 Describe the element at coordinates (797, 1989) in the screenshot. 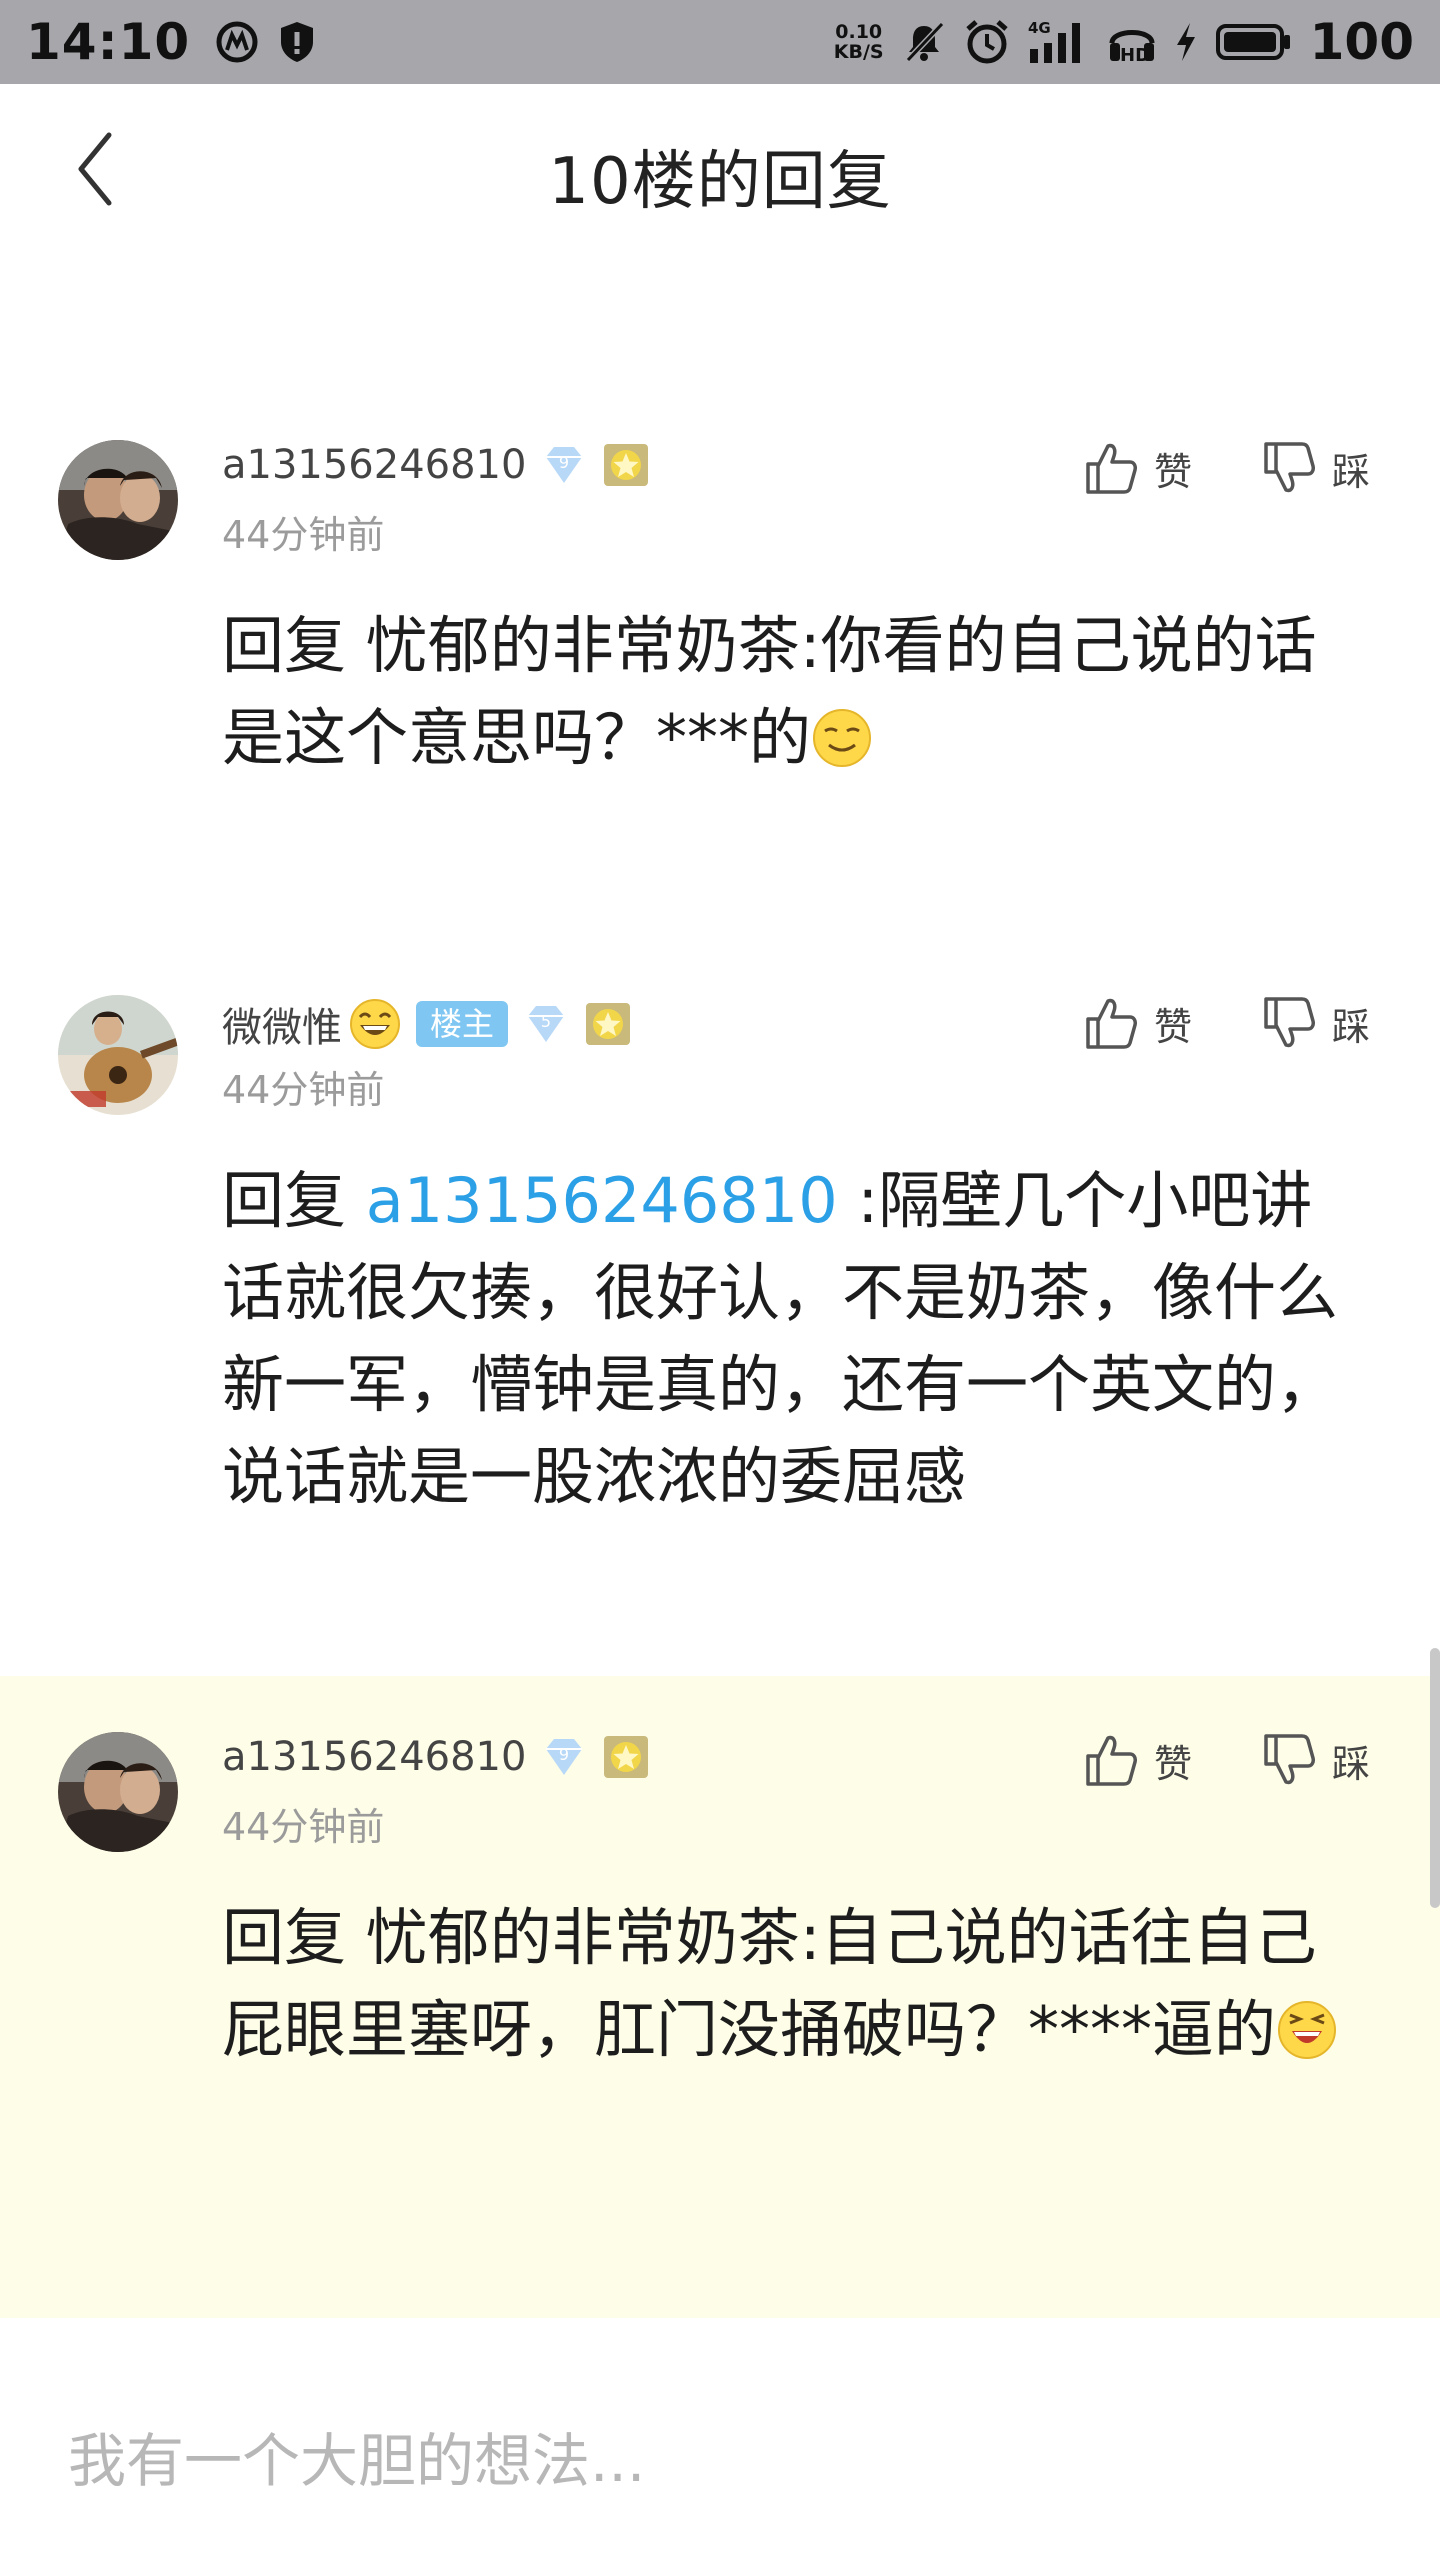

I see `reply-content: 回复 忧郁的非常奶茶:自己说的话往自己屁眼里塞呀，肛门没捅破吗？****逼的` at that location.